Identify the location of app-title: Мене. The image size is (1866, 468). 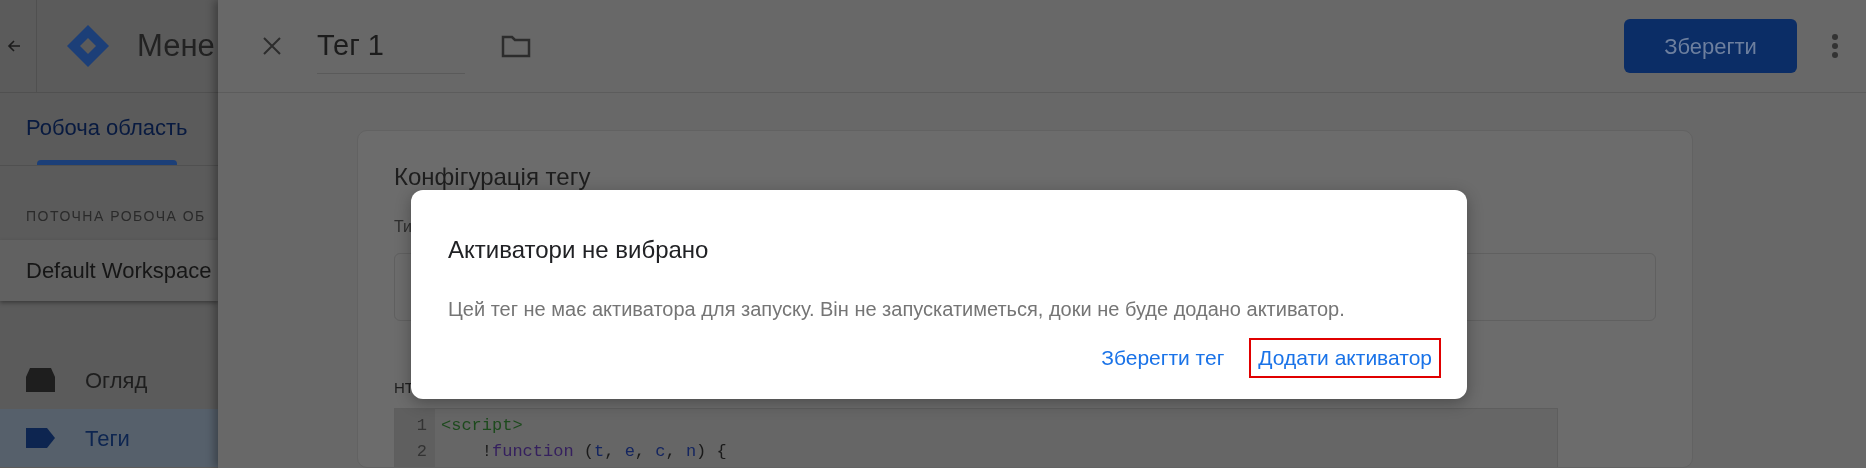
(176, 45).